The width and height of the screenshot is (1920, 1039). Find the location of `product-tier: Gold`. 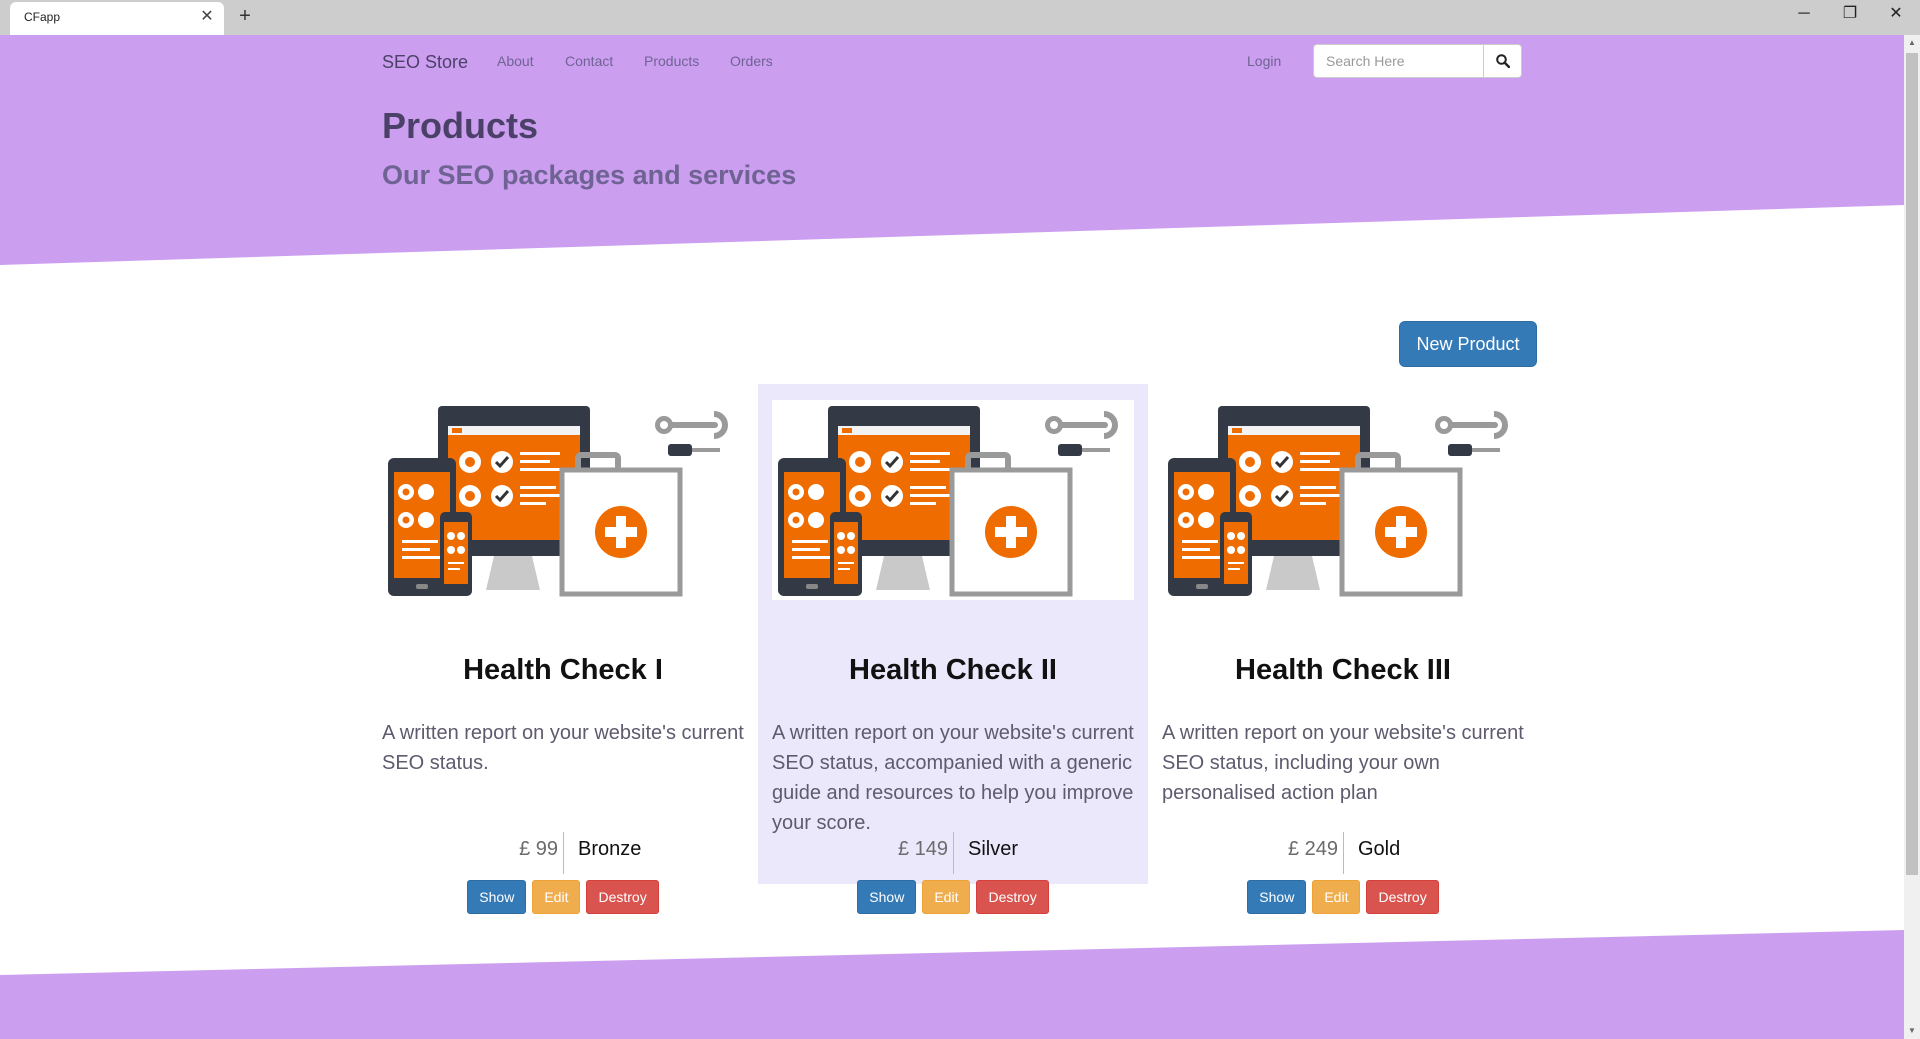

product-tier: Gold is located at coordinates (1379, 849).